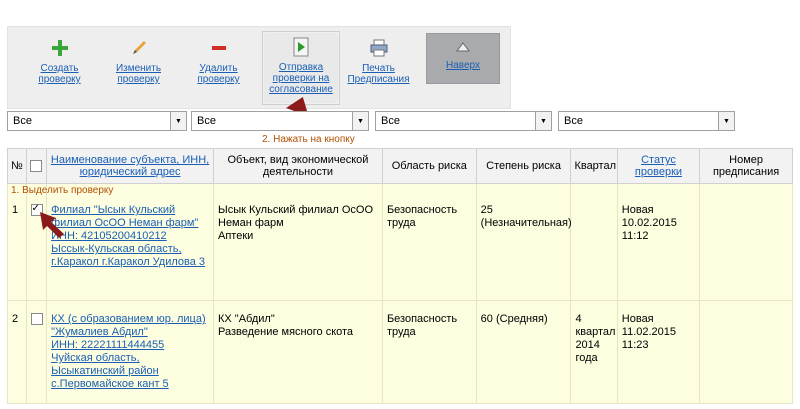 The width and height of the screenshot is (800, 409). I want to click on select-all-checkbox, so click(36, 166).